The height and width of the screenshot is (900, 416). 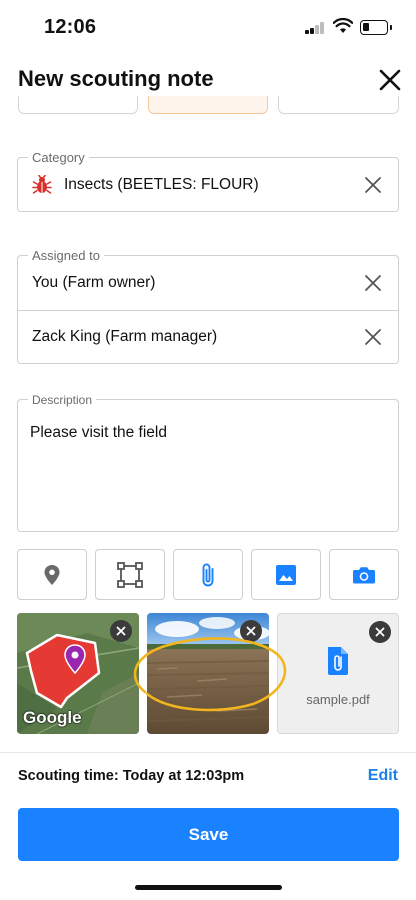 I want to click on category-field: Category Insects (BEETLES: FLOUR), so click(x=208, y=181).